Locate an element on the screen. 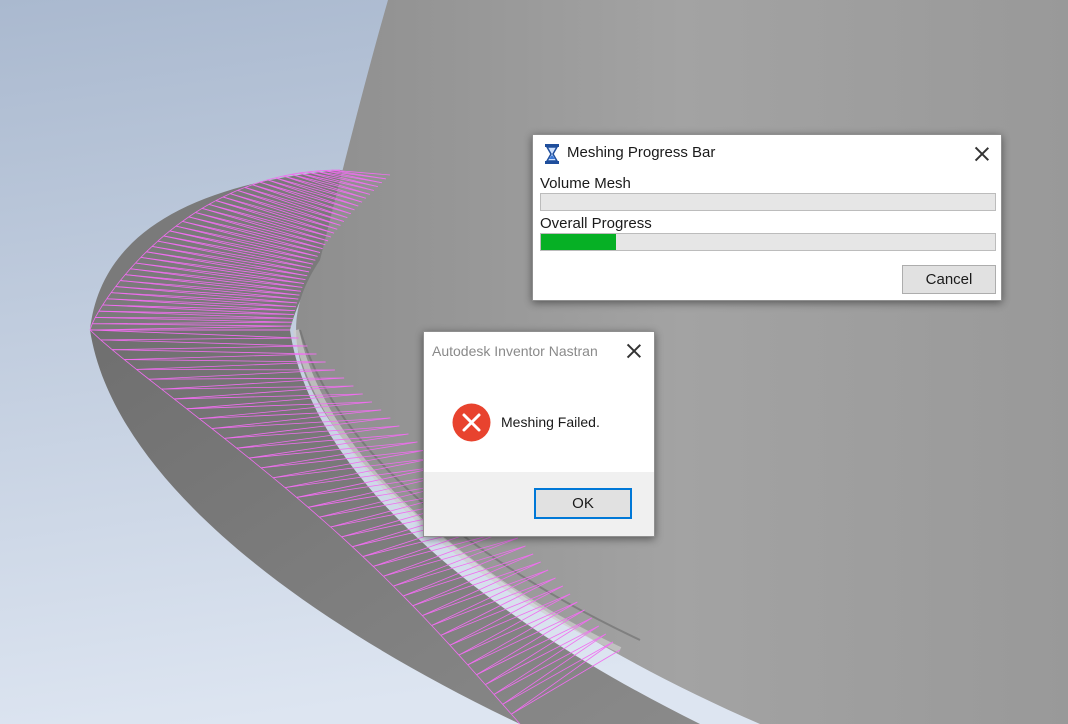 The image size is (1068, 724). volume-mesh-progress-bar is located at coordinates (768, 202).